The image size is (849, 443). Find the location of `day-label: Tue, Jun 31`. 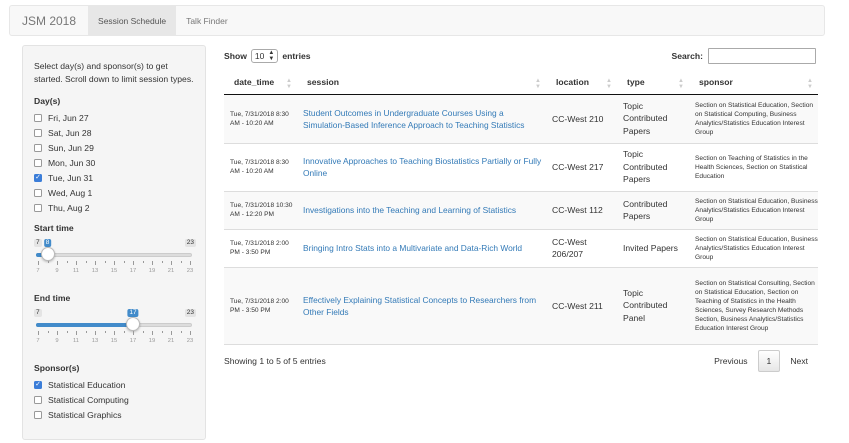

day-label: Tue, Jun 31 is located at coordinates (71, 177).